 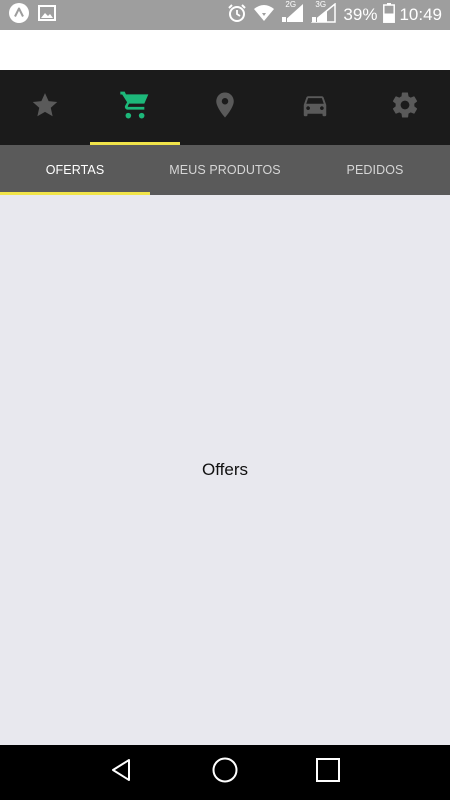 I want to click on location-pin-icon, so click(x=225, y=107).